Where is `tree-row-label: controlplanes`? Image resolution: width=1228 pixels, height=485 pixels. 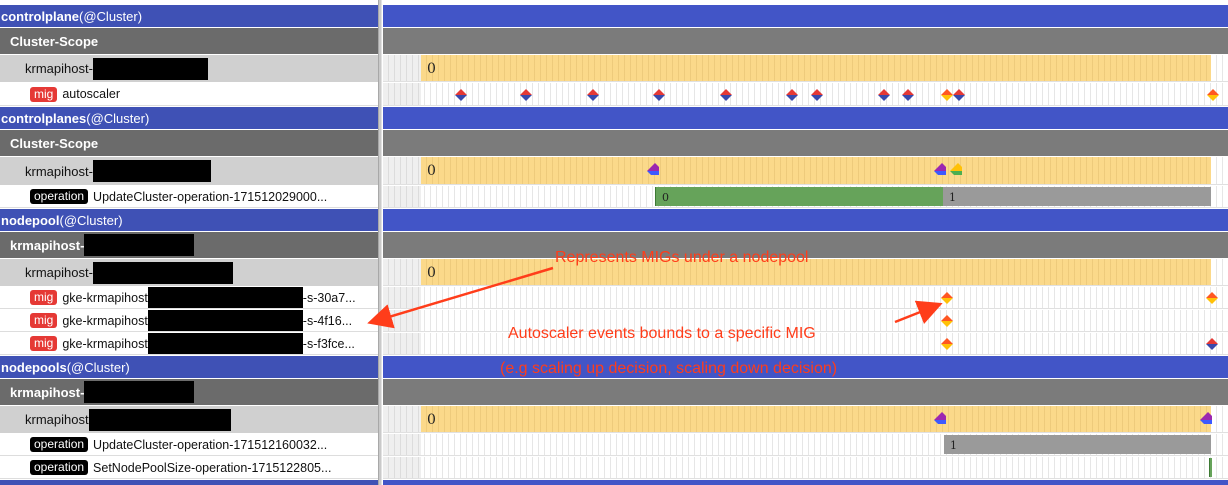
tree-row-label: controlplanes is located at coordinates (44, 118).